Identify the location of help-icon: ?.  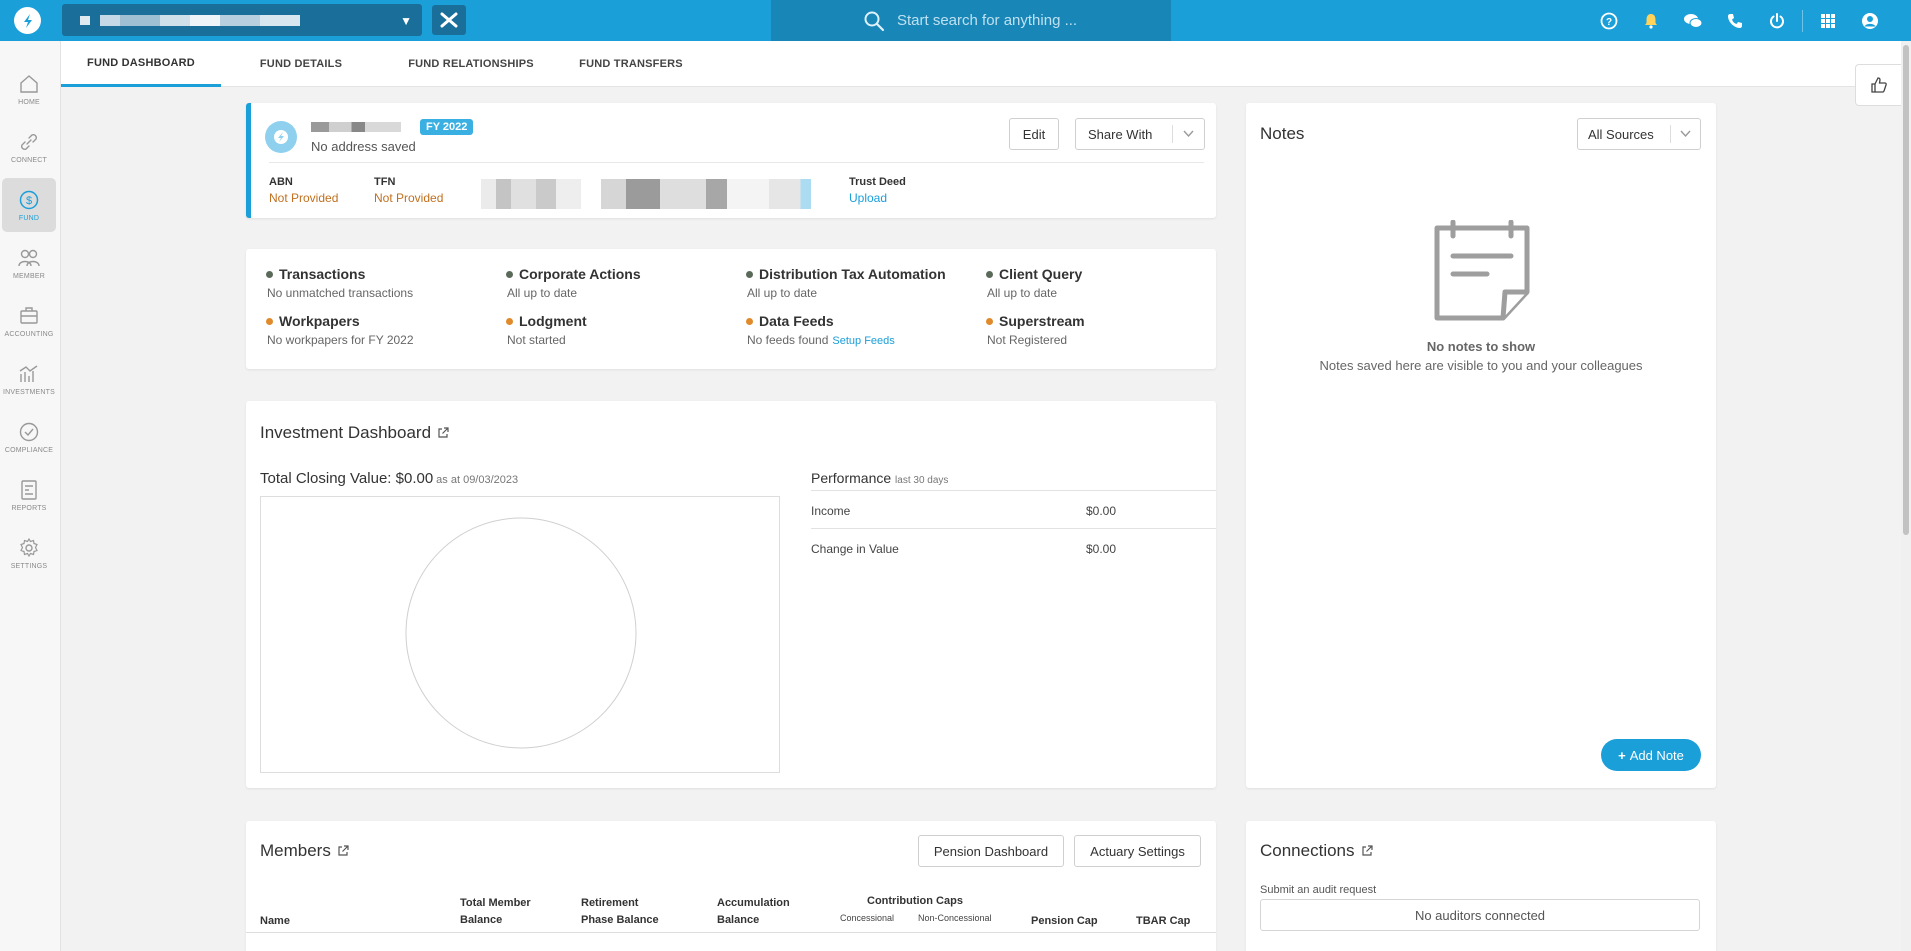
(1609, 20).